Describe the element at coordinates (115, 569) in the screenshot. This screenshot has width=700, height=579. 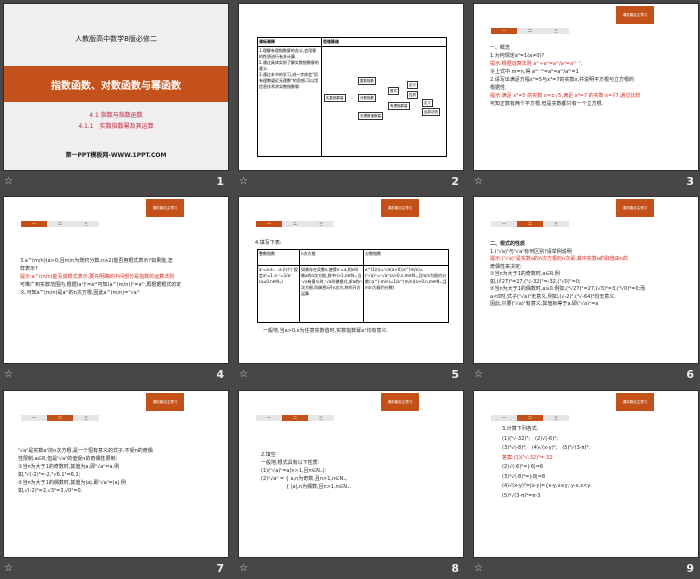
I see `slide-footer: ☆ 7` at that location.